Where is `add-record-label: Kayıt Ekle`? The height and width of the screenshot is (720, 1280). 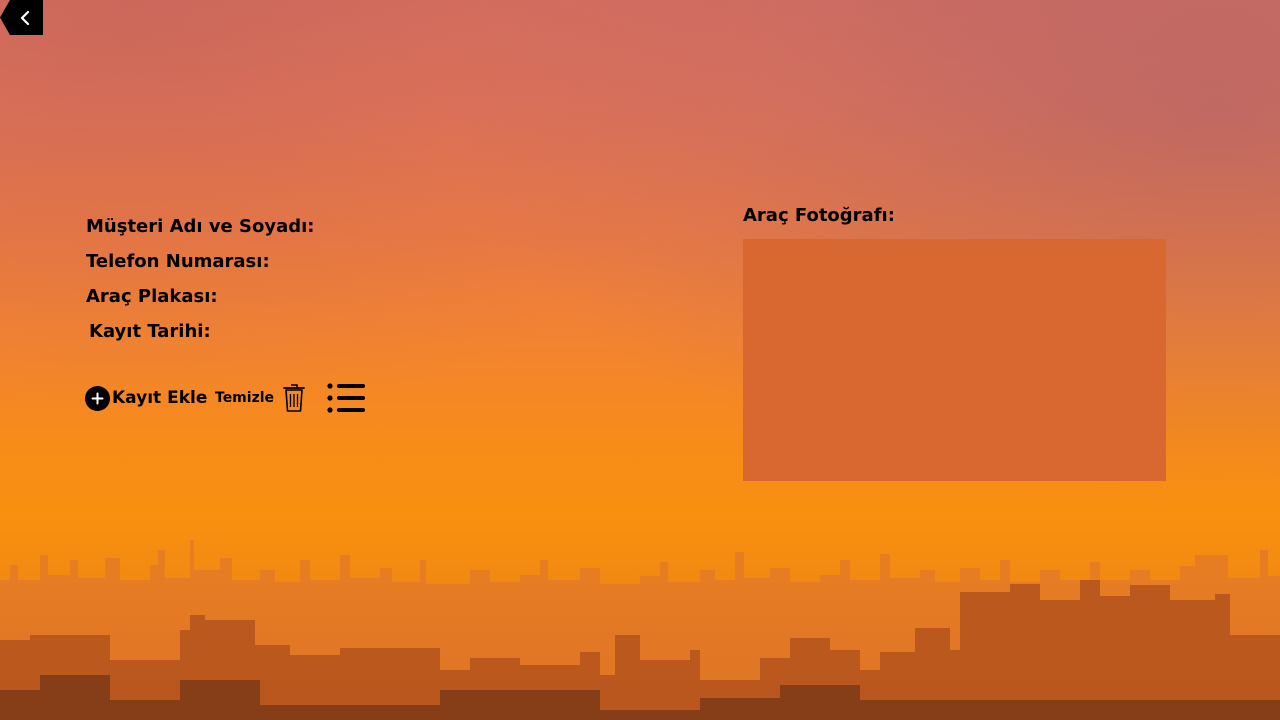
add-record-label: Kayıt Ekle is located at coordinates (160, 398).